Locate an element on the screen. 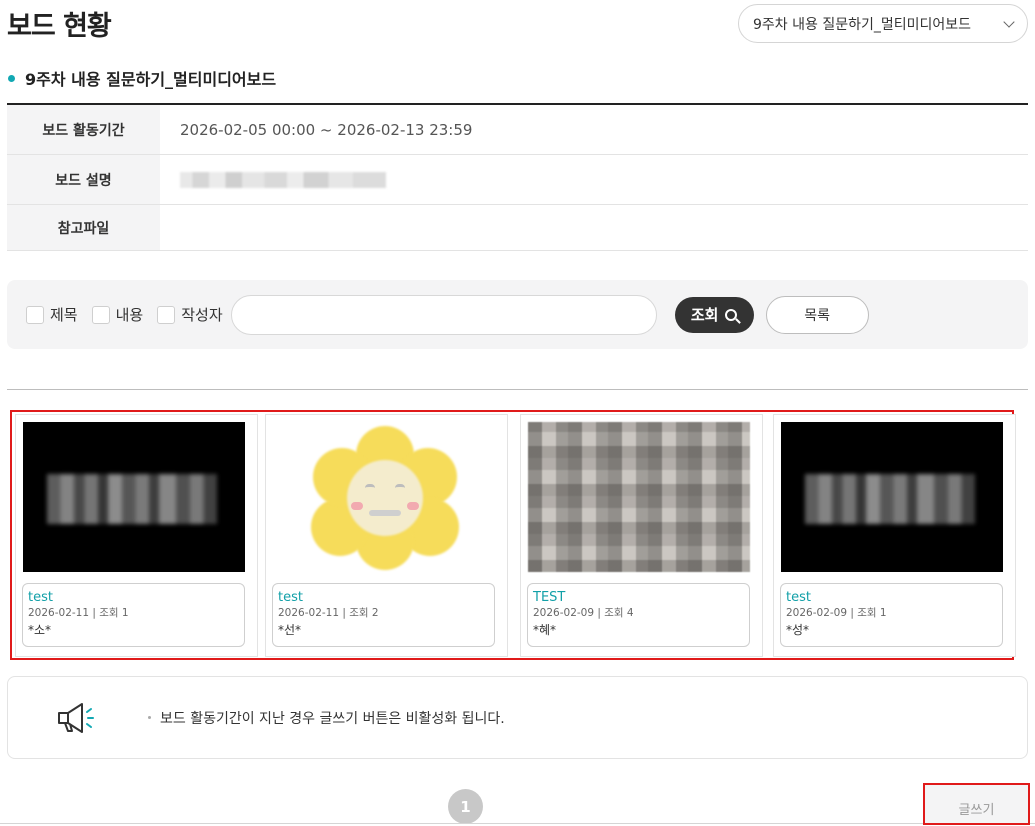 This screenshot has width=1035, height=826. divider is located at coordinates (517, 389).